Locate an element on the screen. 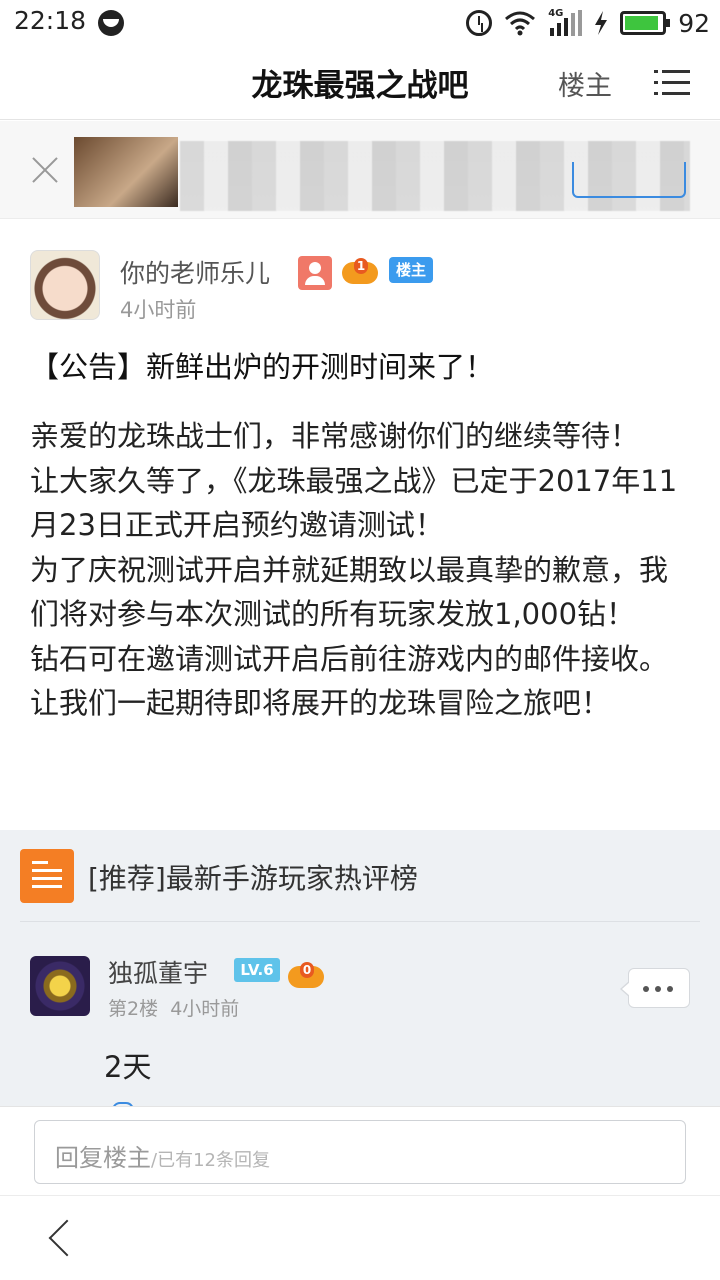  menu-icon is located at coordinates (672, 82).